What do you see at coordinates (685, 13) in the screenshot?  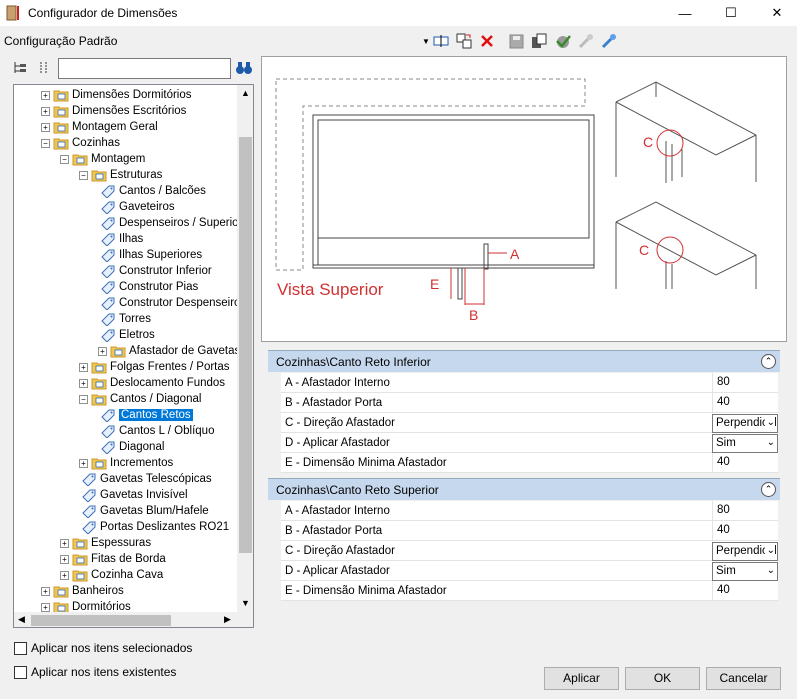 I see `minimize-button: —` at bounding box center [685, 13].